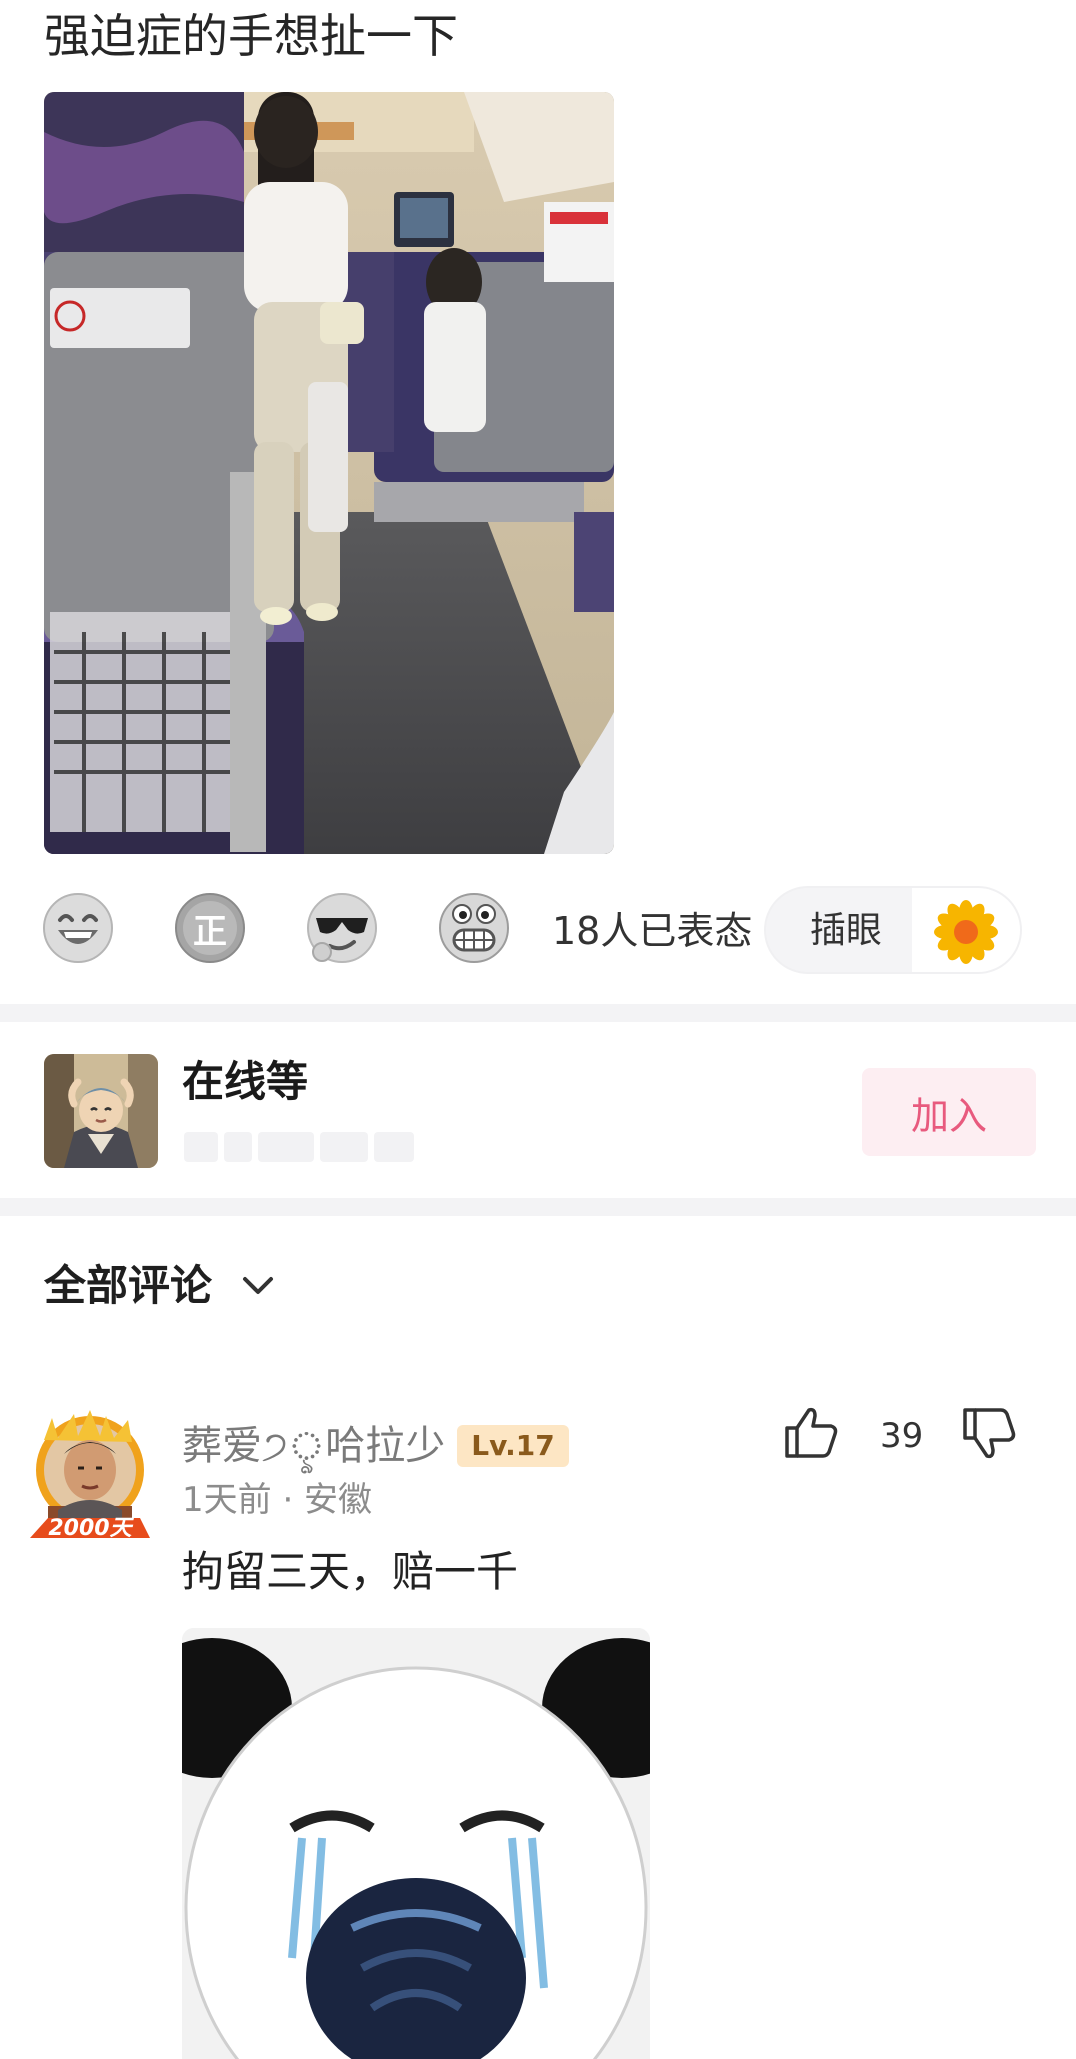 This screenshot has width=1076, height=2059. Describe the element at coordinates (90, 1528) in the screenshot. I see `commenter-badge-text: 2000天` at that location.